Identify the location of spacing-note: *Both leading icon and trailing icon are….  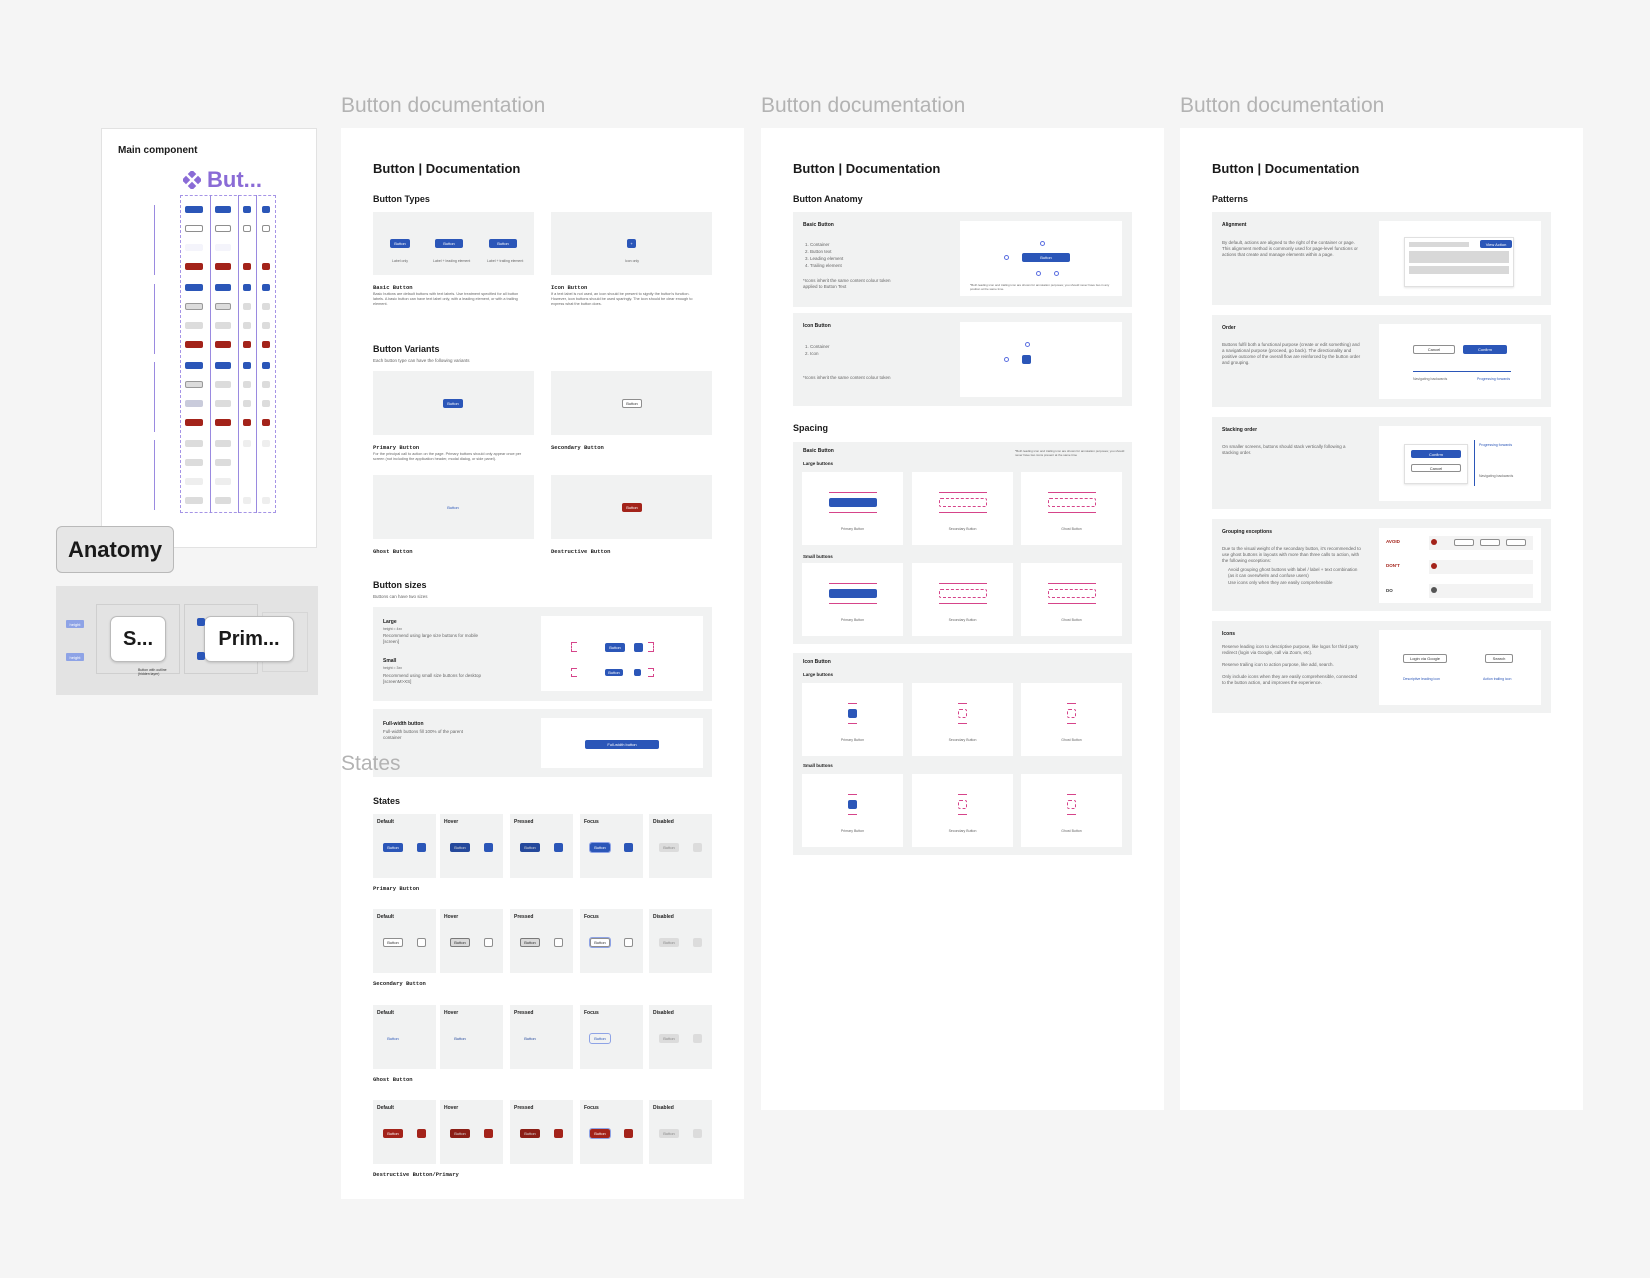
(1070, 453).